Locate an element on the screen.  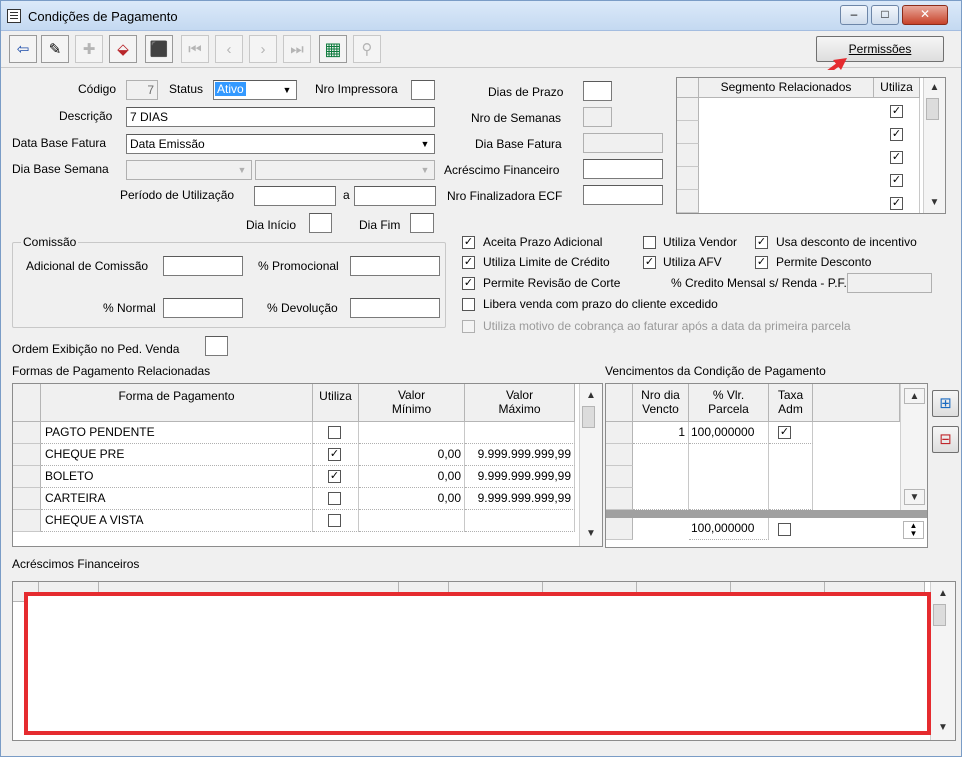
utiliza-afv-checkbox: ✓ is located at coordinates (649, 262).